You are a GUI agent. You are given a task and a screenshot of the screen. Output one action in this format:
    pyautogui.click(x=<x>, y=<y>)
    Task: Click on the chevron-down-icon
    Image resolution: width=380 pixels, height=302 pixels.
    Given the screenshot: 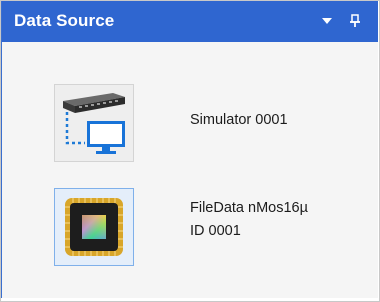 What is the action you would take?
    pyautogui.click(x=327, y=21)
    